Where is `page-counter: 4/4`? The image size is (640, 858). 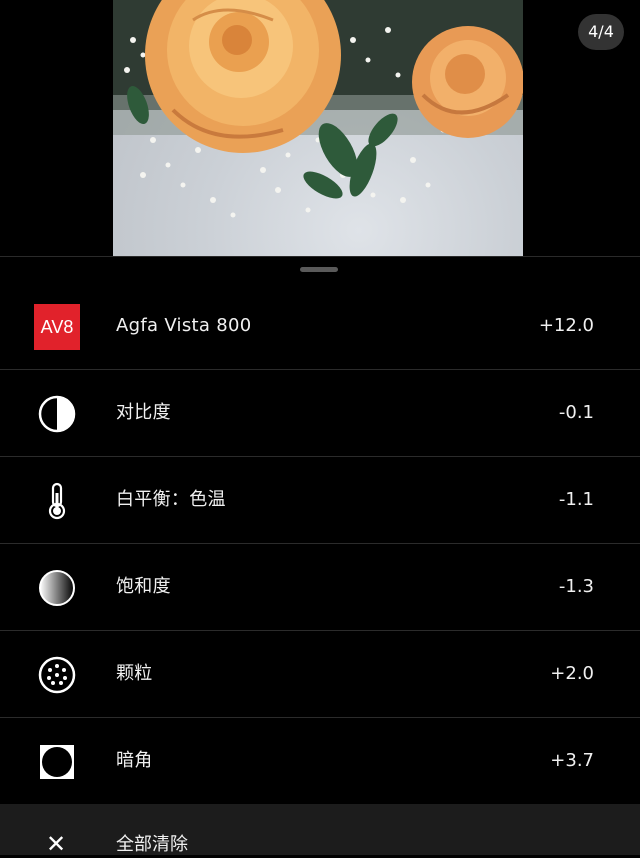
page-counter: 4/4 is located at coordinates (601, 32).